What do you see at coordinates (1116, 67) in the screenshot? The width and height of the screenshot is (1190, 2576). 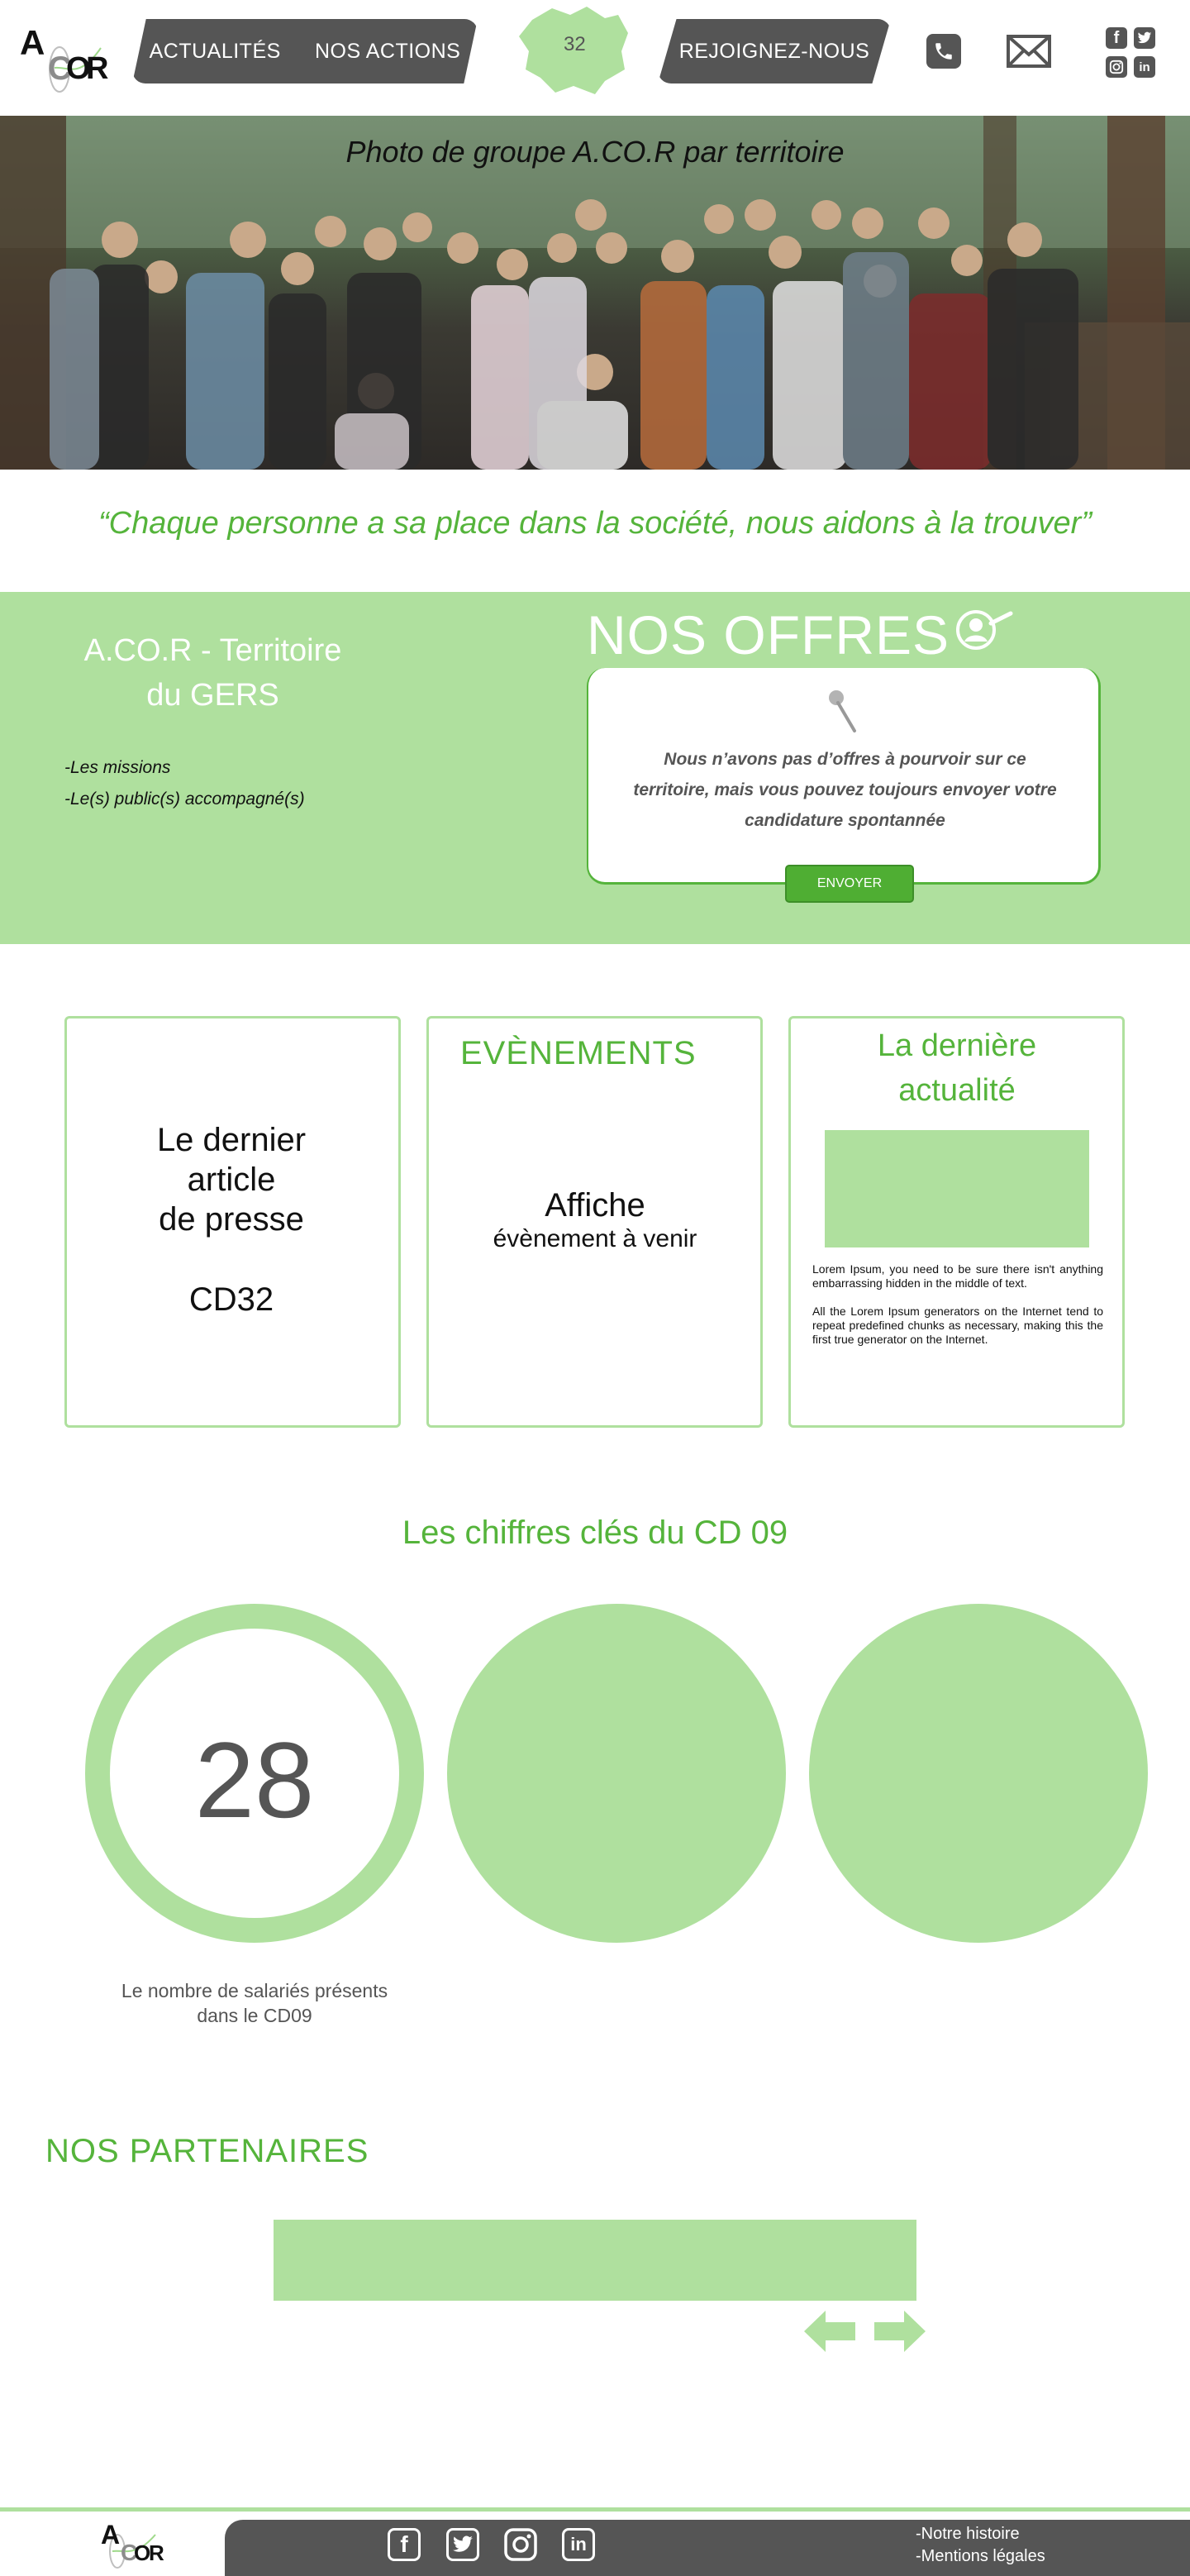 I see `instagram-icon` at bounding box center [1116, 67].